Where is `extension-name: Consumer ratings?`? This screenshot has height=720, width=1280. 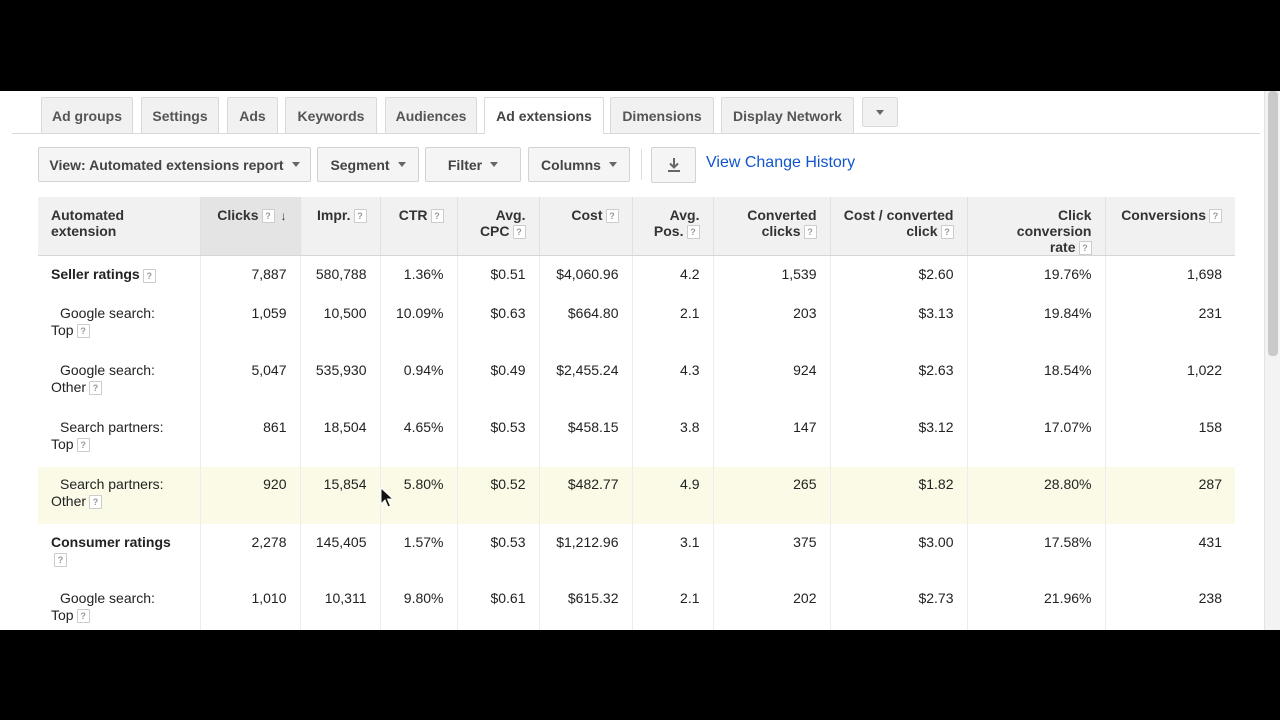
extension-name: Consumer ratings? is located at coordinates (119, 552).